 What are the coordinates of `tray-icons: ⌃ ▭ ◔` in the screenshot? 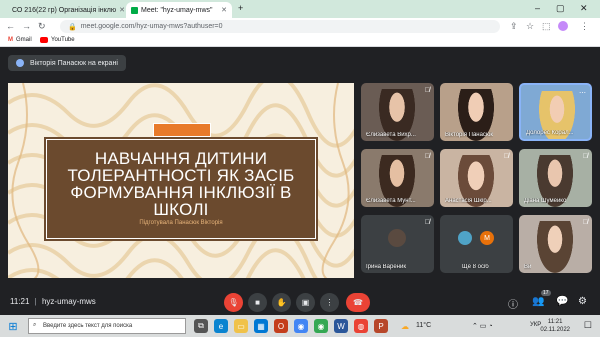 It's located at (482, 326).